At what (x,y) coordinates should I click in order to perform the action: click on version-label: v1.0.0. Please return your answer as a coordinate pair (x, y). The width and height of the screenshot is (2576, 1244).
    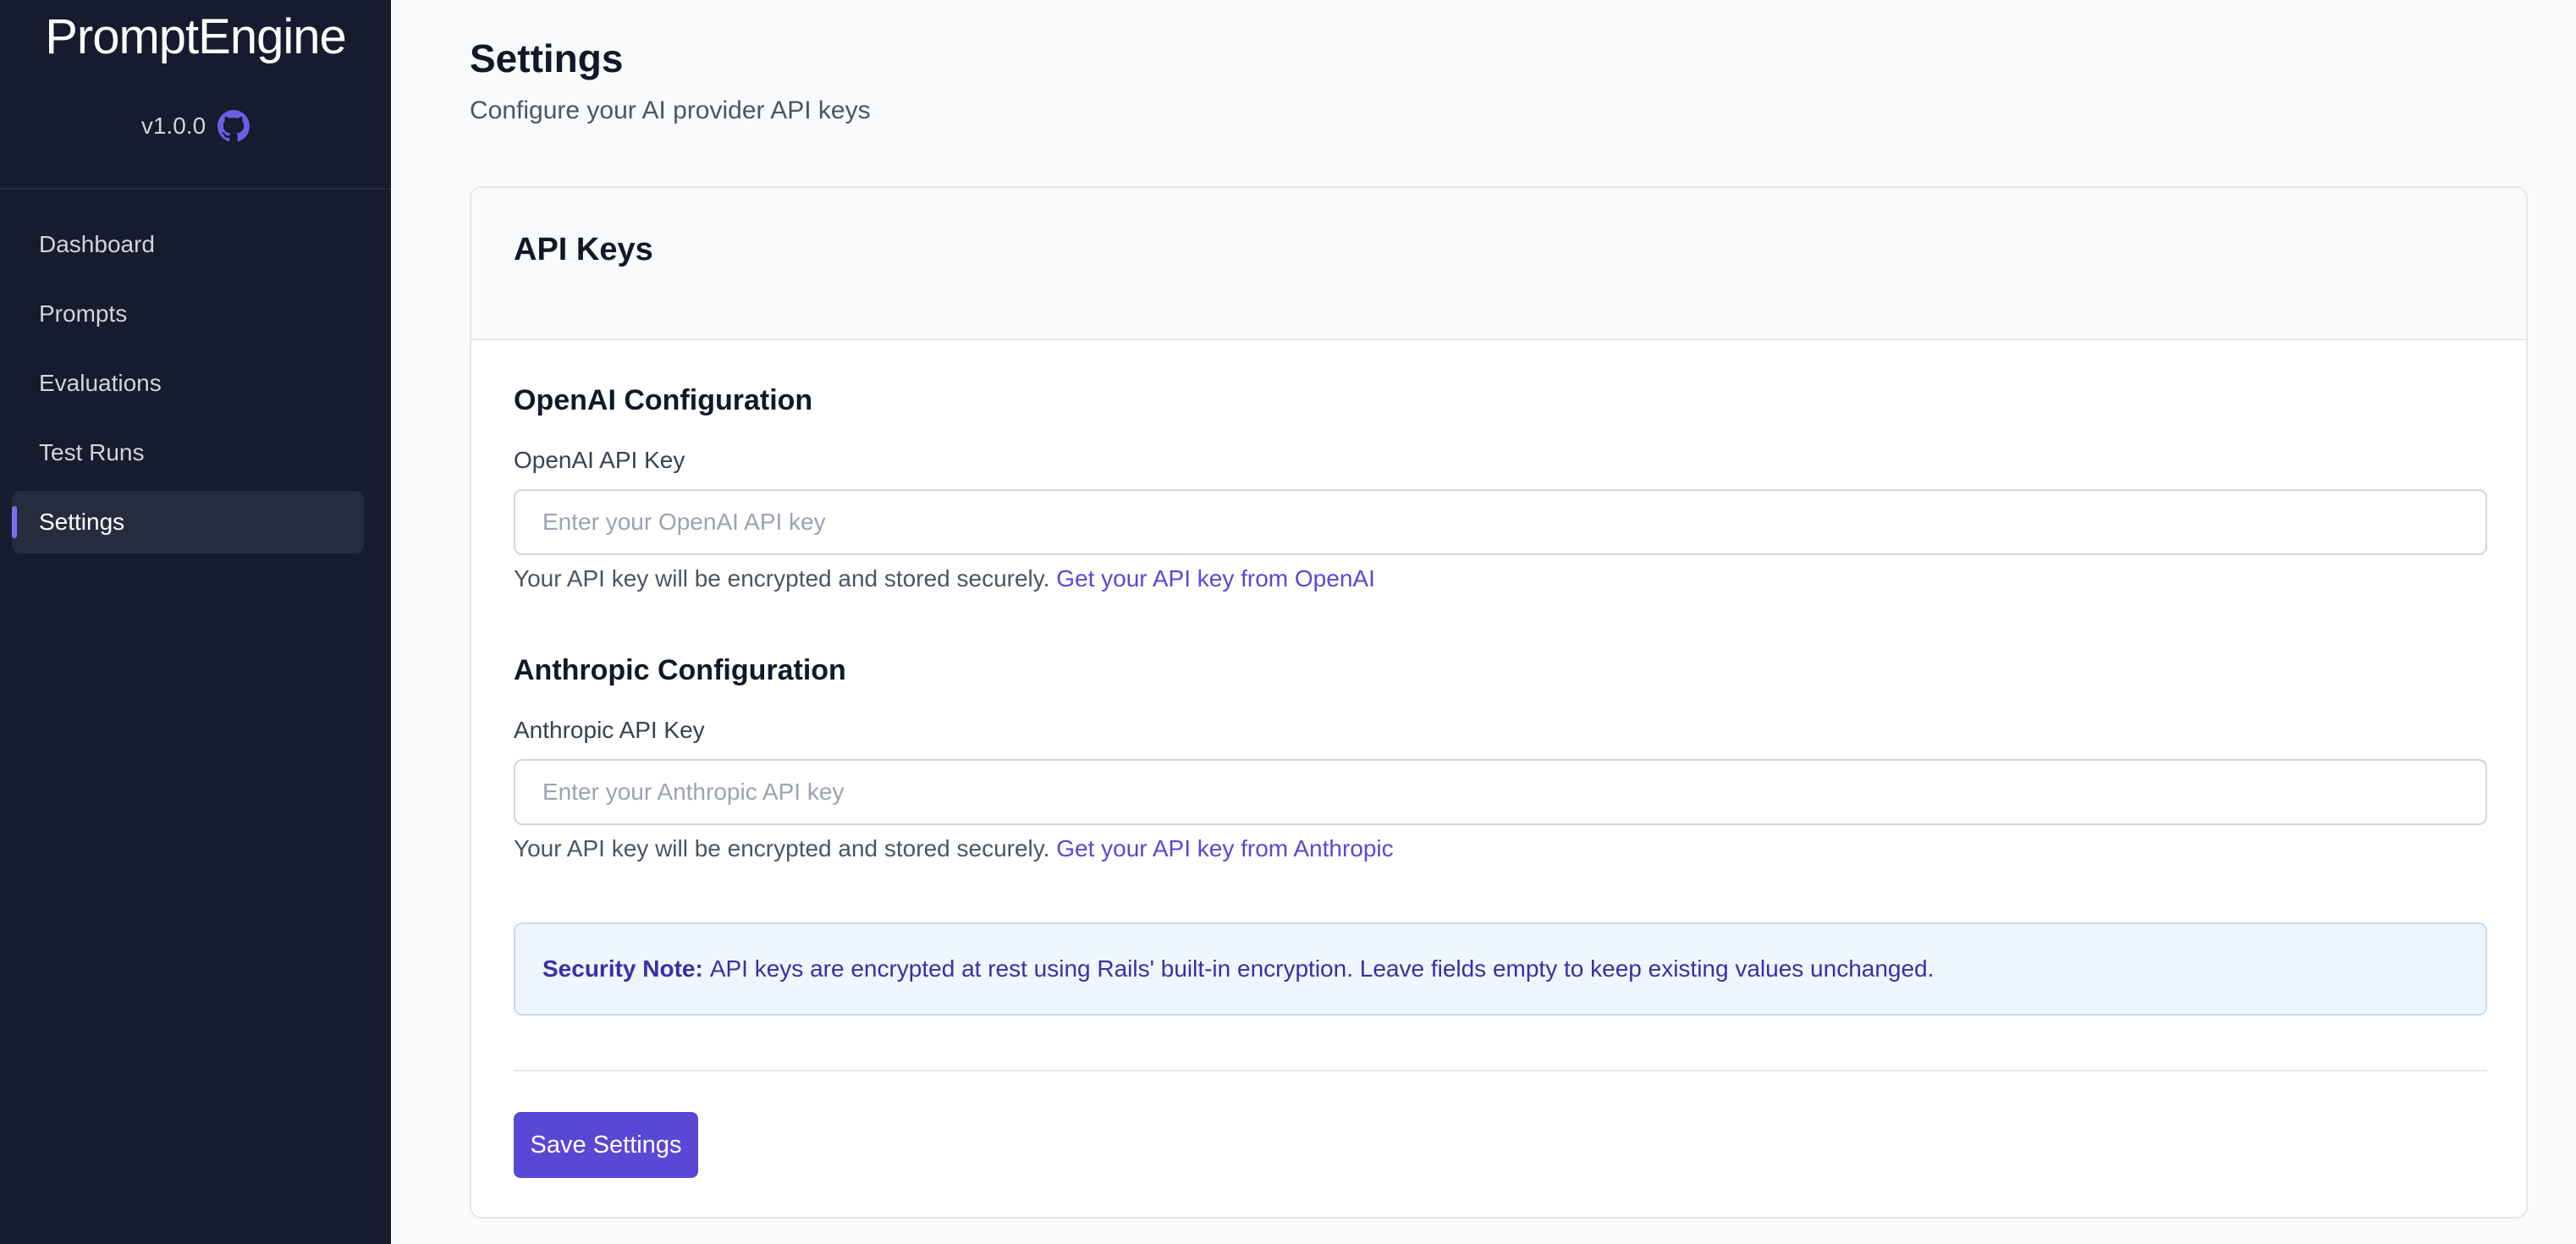
    Looking at the image, I should click on (173, 126).